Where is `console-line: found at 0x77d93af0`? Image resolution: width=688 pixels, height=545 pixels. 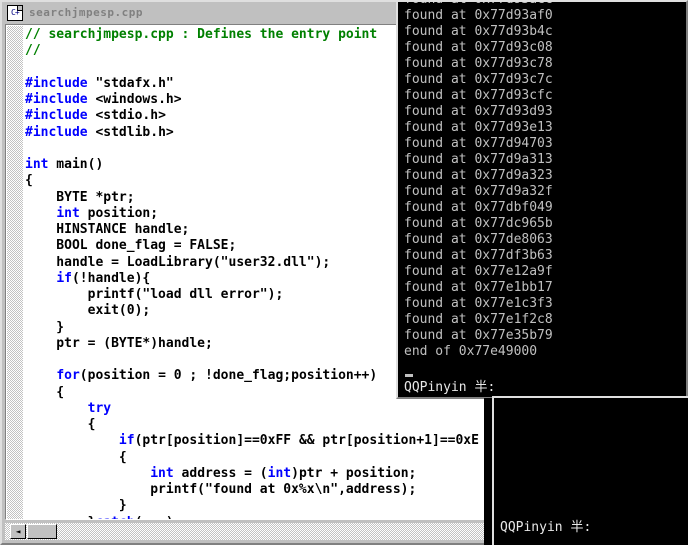
console-line: found at 0x77d93af0 is located at coordinates (478, 15).